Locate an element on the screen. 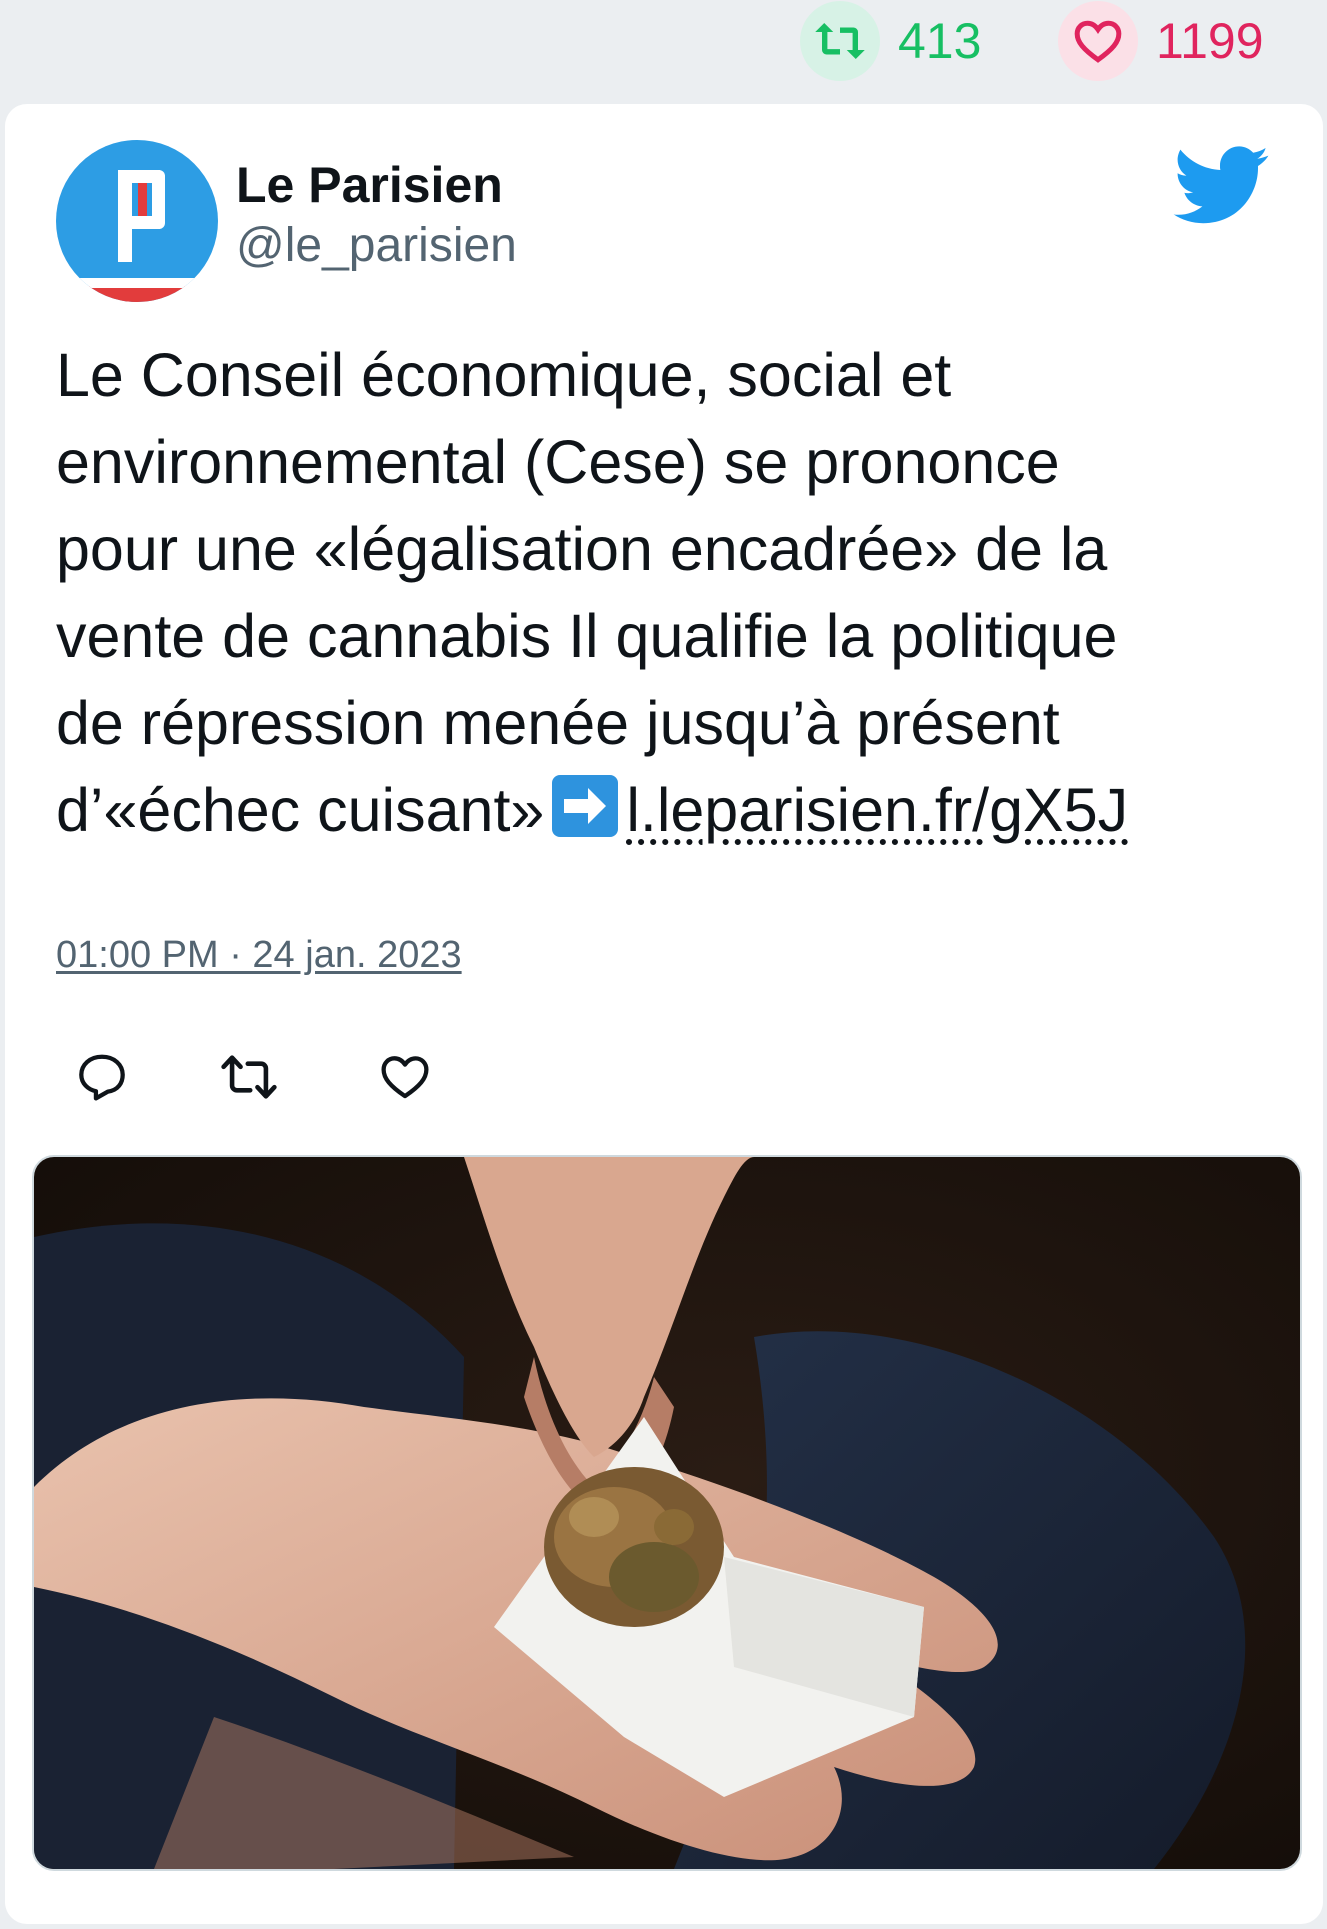 The height and width of the screenshot is (1929, 1327). author-handle: @le_parisien is located at coordinates (376, 246).